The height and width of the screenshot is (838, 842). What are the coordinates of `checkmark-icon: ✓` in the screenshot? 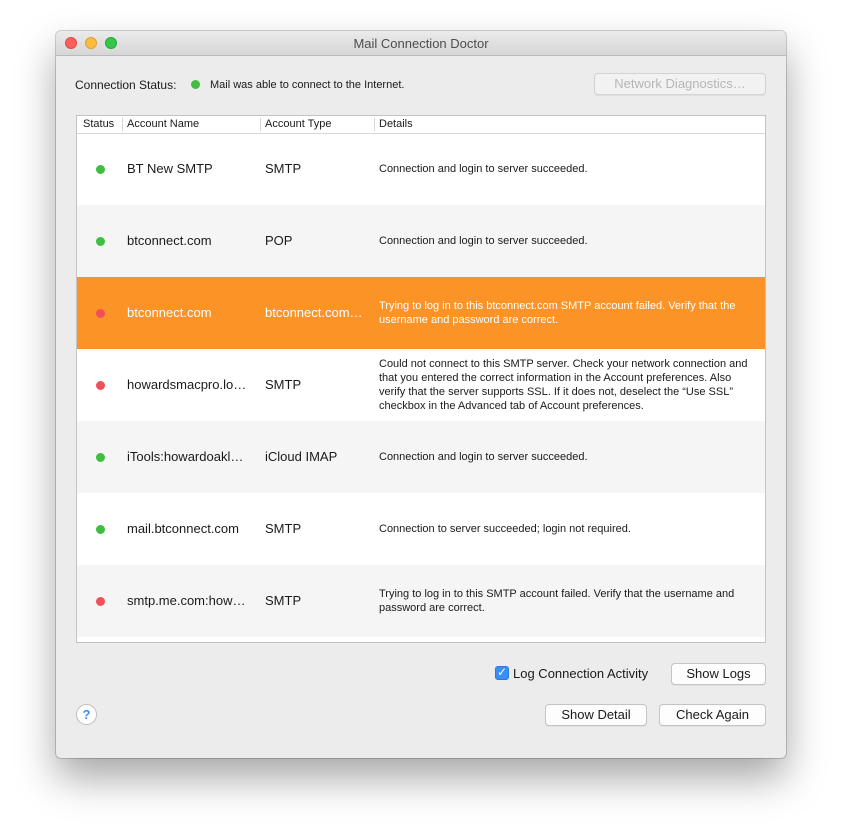 It's located at (502, 672).